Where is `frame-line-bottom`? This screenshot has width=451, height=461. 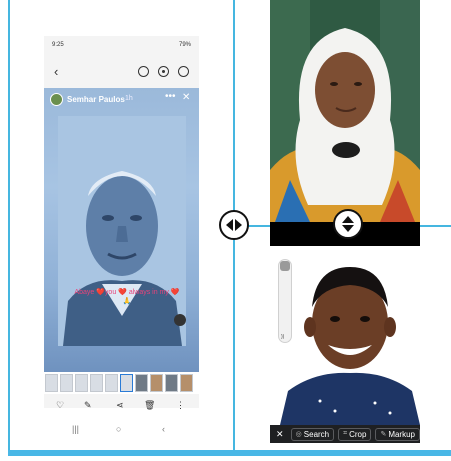 frame-line-bottom is located at coordinates (229, 453).